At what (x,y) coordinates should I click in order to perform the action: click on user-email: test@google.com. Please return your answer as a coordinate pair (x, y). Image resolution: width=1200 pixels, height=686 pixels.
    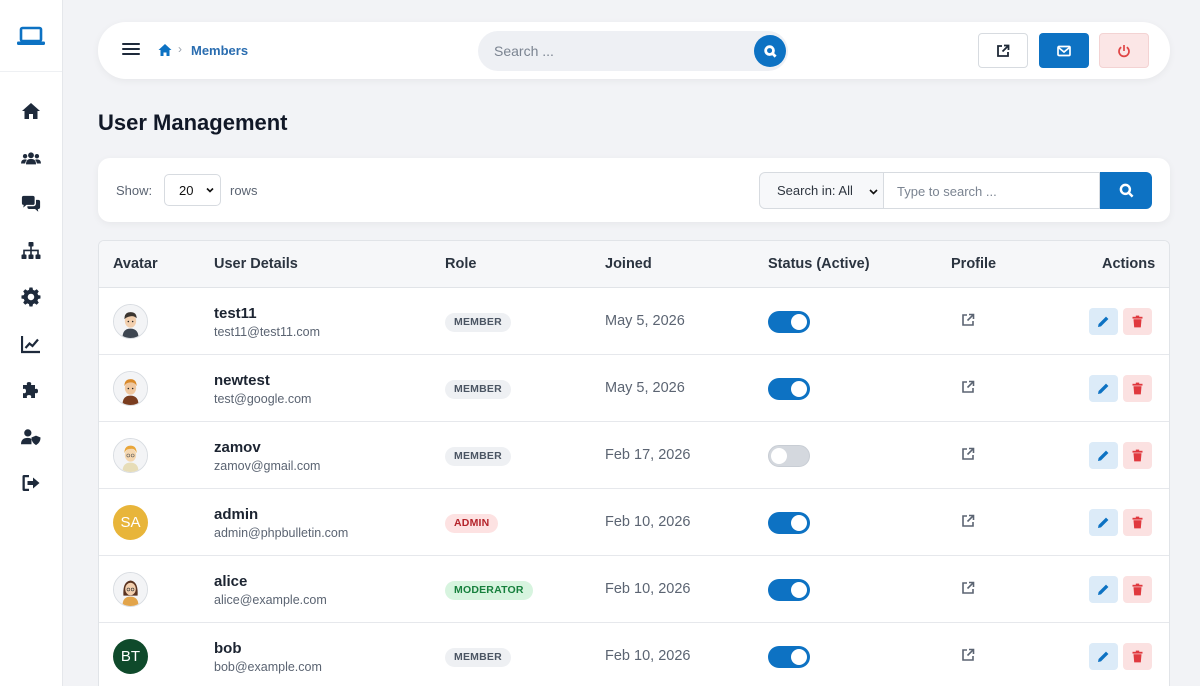
    Looking at the image, I should click on (263, 399).